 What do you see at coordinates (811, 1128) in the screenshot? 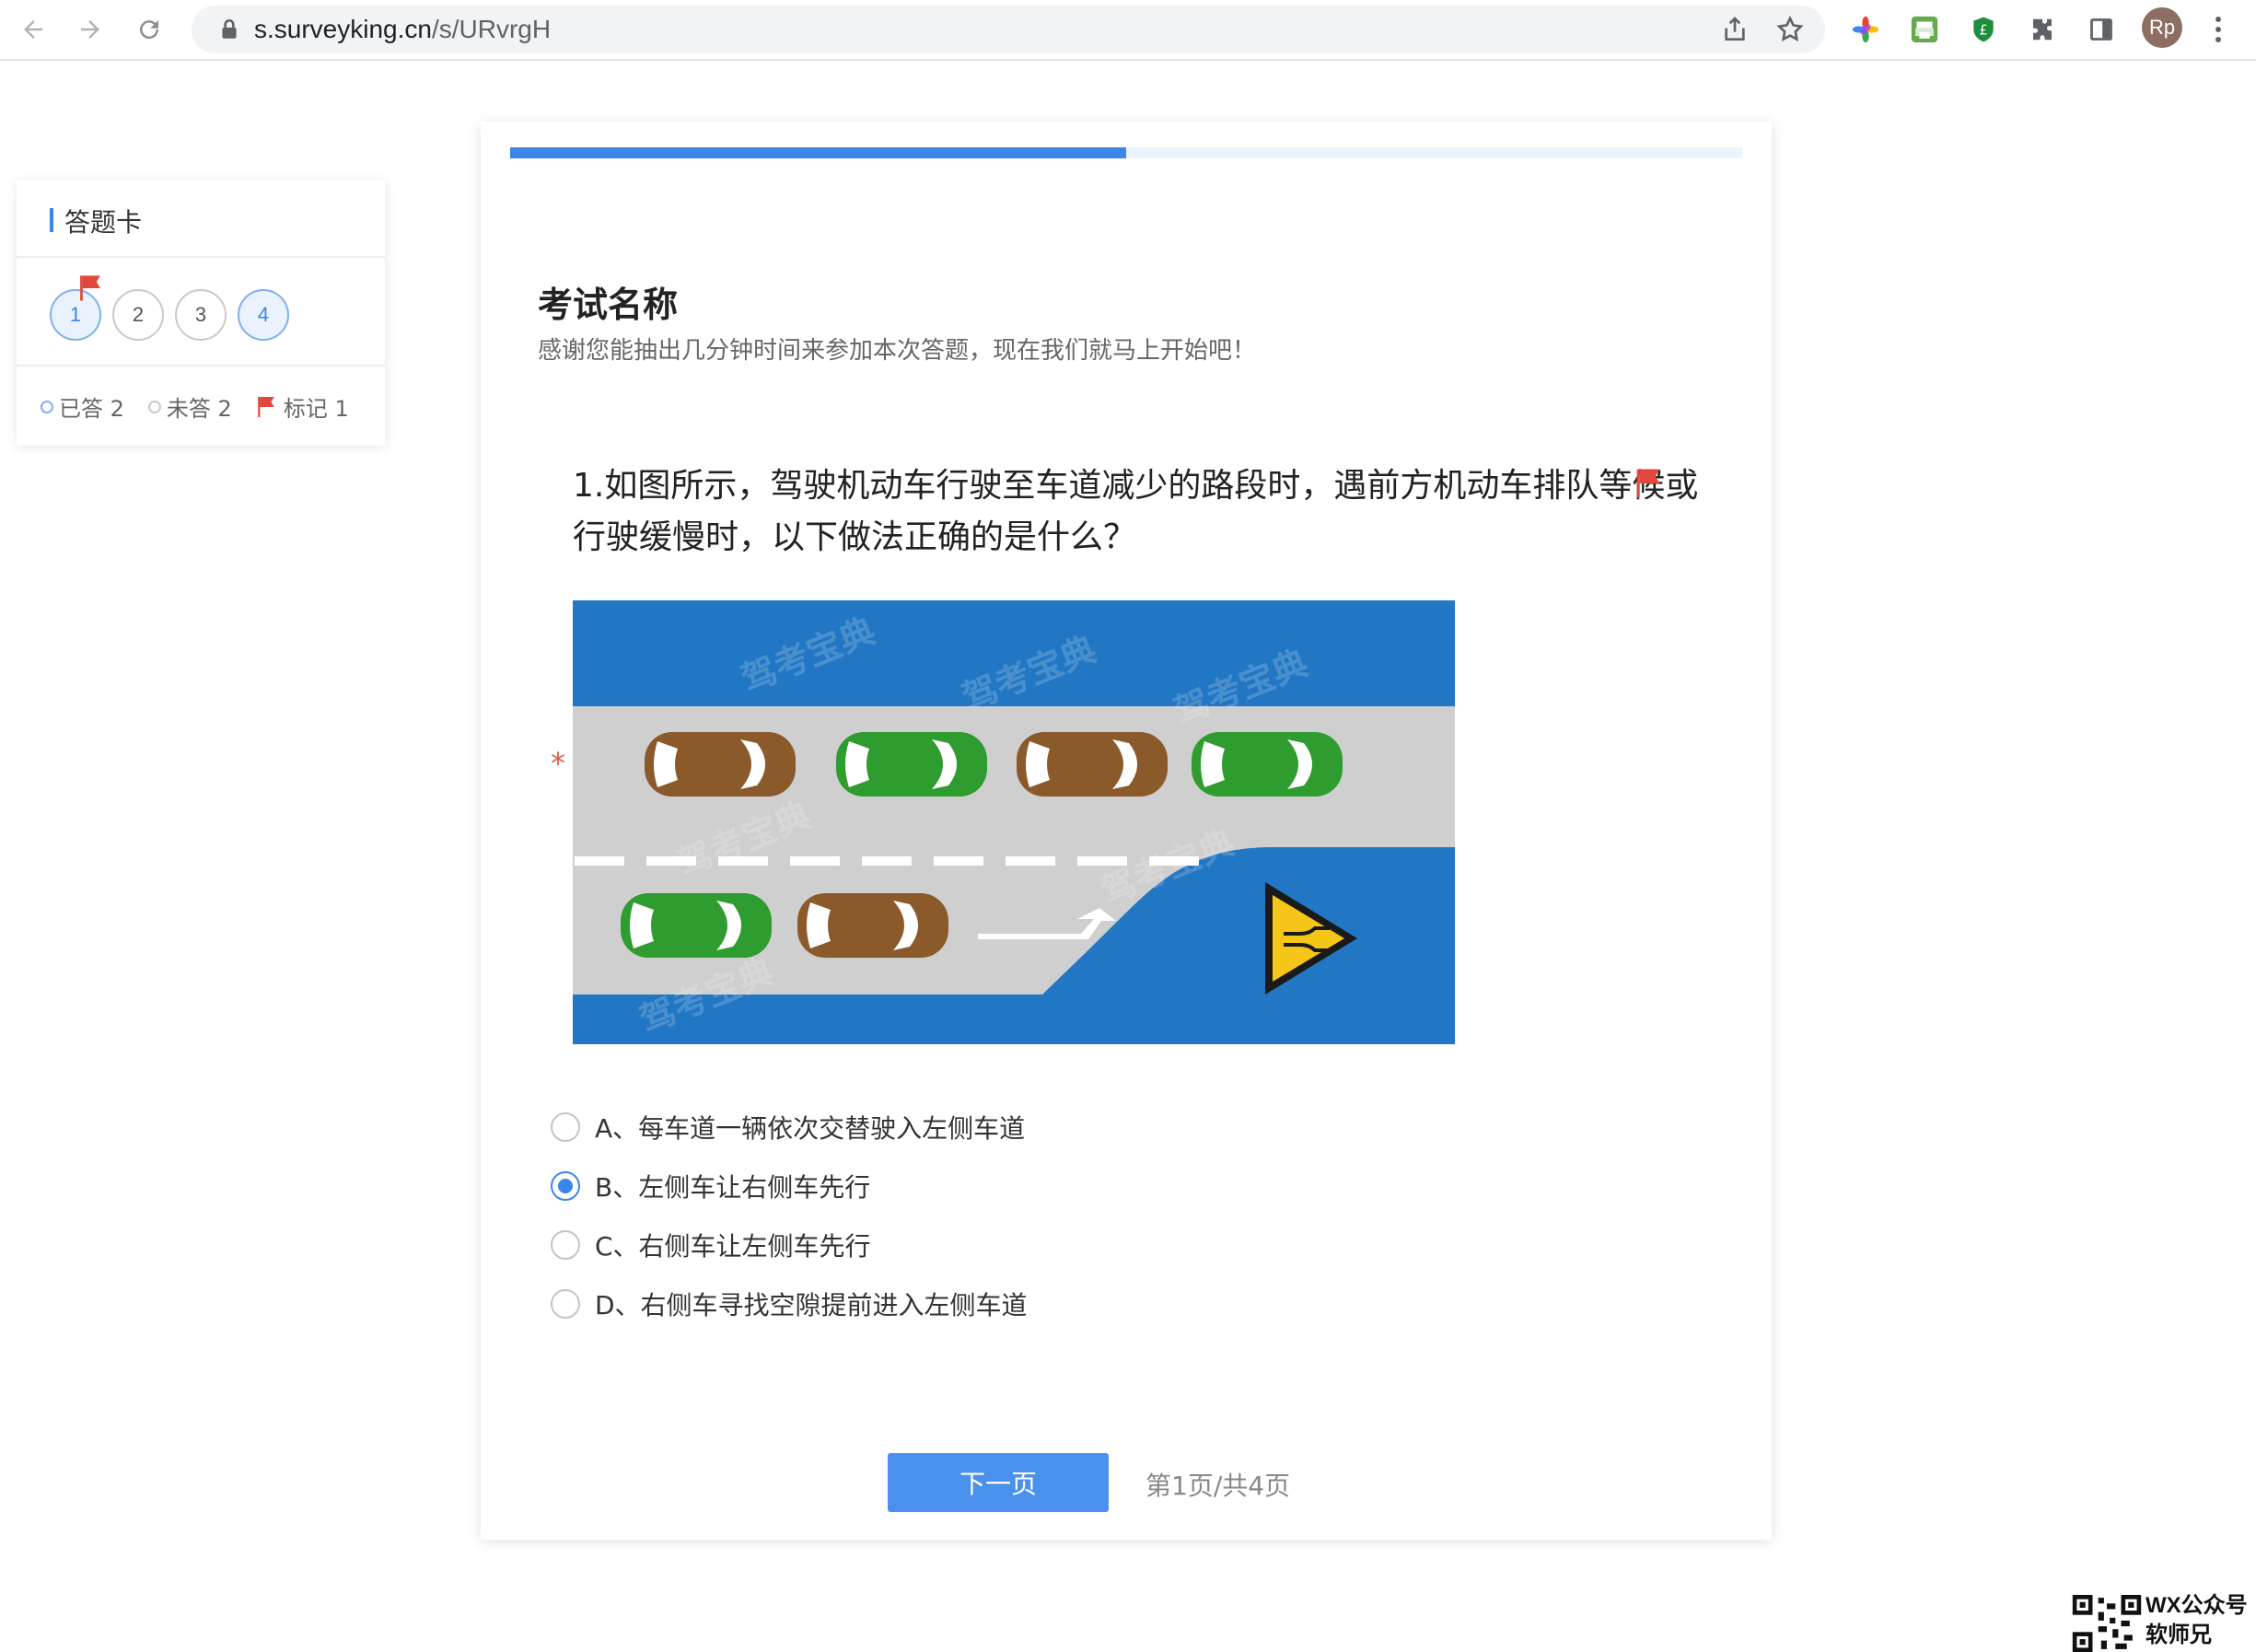
I see `option-a-label: A、每车道一辆依次交替驶入左侧车道` at bounding box center [811, 1128].